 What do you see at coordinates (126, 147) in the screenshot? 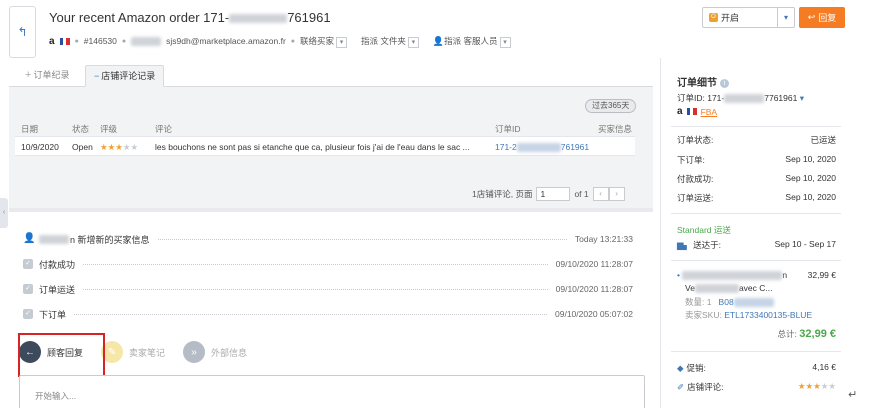
I see `star-empty-icon: ★` at bounding box center [126, 147].